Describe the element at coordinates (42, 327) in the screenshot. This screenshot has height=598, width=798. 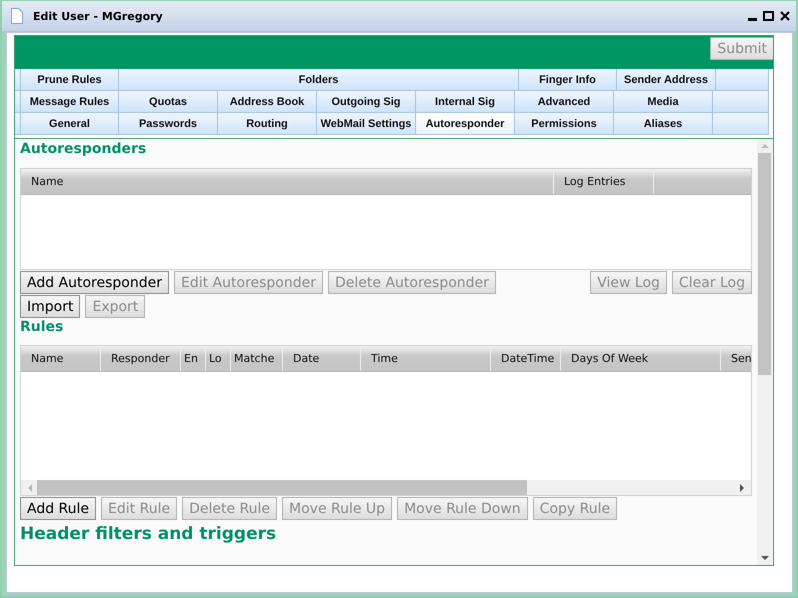
I see `section-heading: Rules` at that location.